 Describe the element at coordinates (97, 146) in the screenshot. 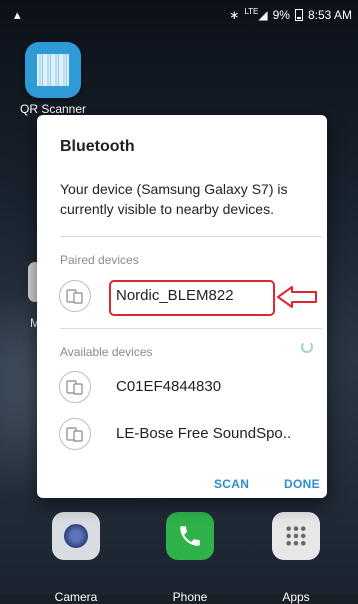

I see `dialog-title: Bluetooth` at that location.